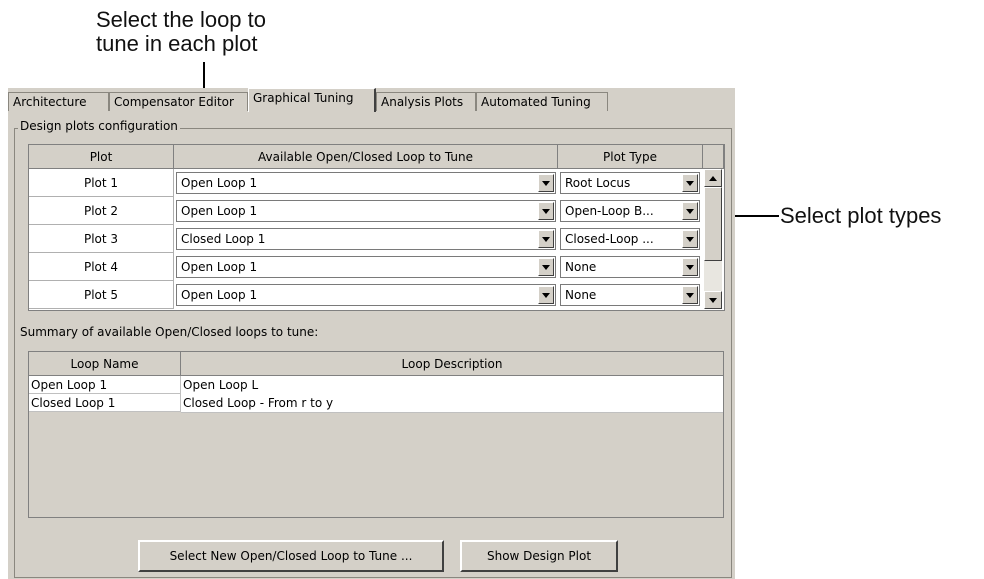 This screenshot has width=984, height=579. Describe the element at coordinates (861, 215) in the screenshot. I see `callout-plot-types: Select plot types` at that location.